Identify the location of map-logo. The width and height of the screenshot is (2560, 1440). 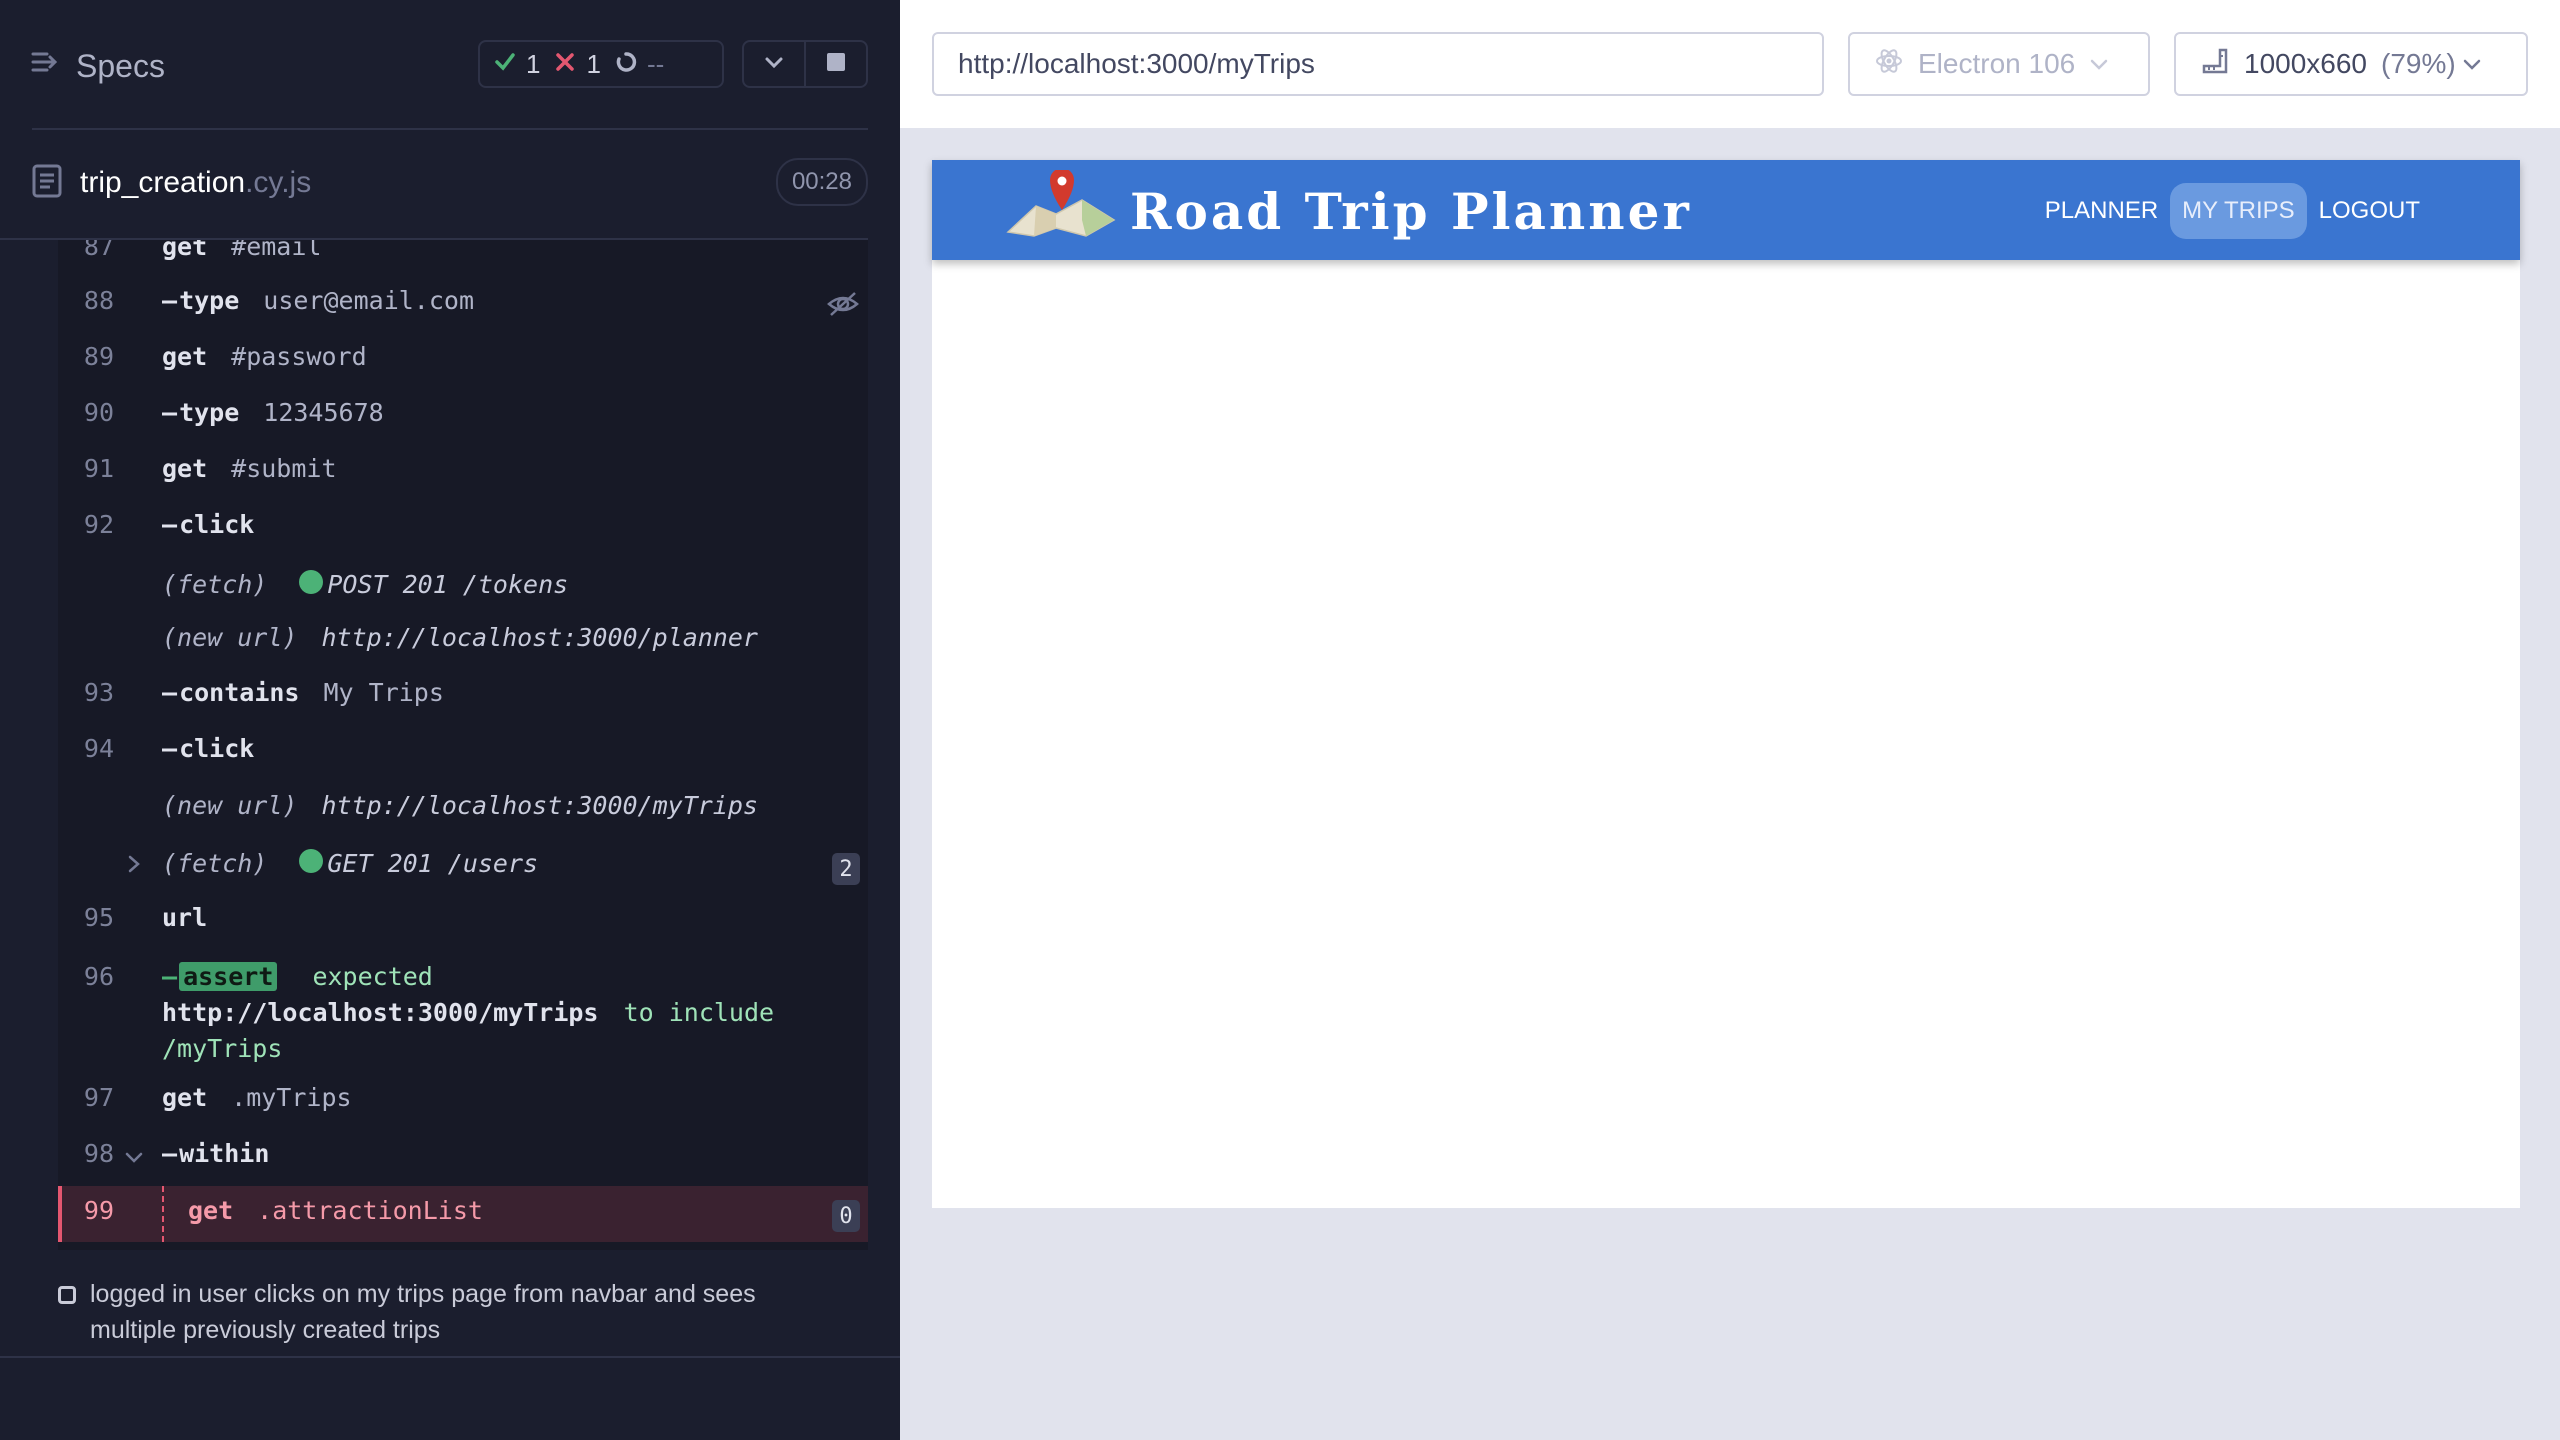
(1062, 204).